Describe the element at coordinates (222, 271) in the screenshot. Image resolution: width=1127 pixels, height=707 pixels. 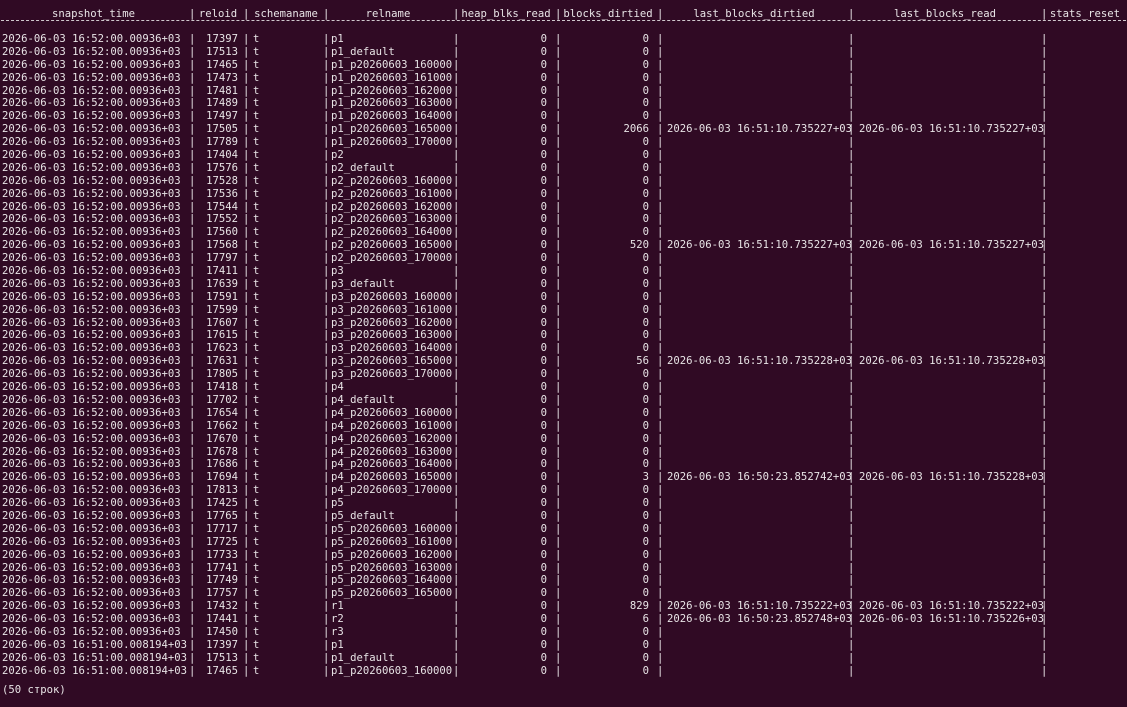
I see `cell-reloid: 17411` at that location.